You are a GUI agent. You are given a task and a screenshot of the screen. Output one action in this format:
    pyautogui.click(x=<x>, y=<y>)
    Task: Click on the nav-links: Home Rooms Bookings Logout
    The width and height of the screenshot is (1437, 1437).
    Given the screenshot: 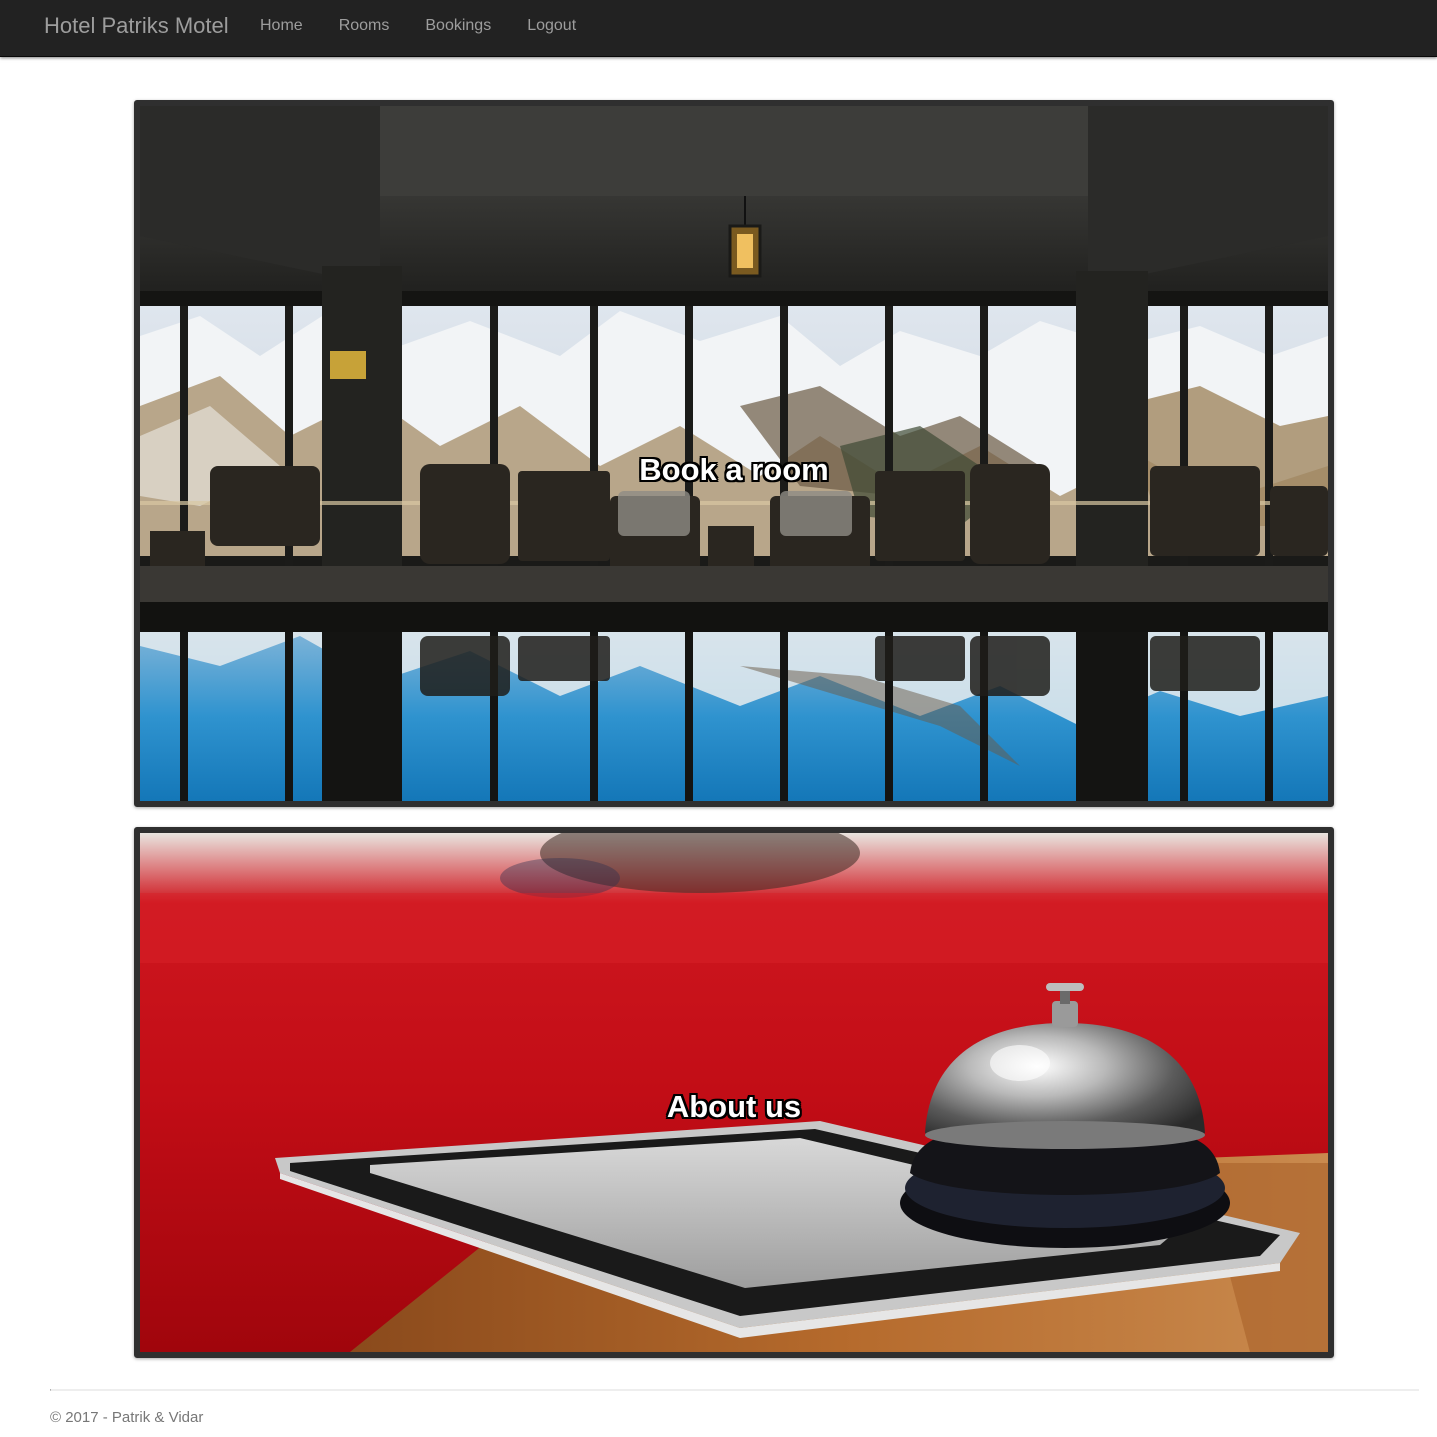 What is the action you would take?
    pyautogui.click(x=418, y=28)
    